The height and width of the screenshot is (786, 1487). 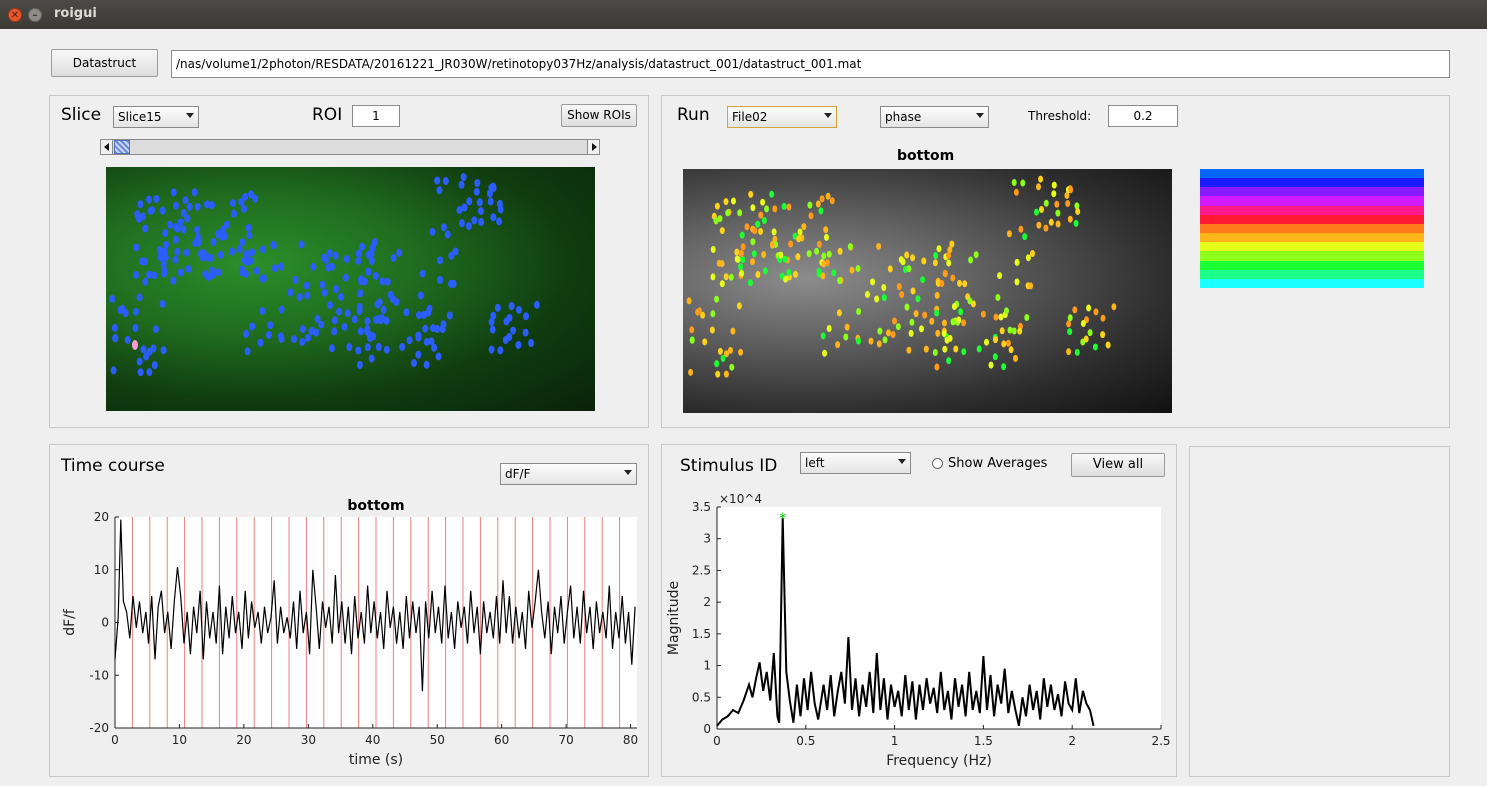 What do you see at coordinates (35, 15) in the screenshot?
I see `minimize-window-icon: –` at bounding box center [35, 15].